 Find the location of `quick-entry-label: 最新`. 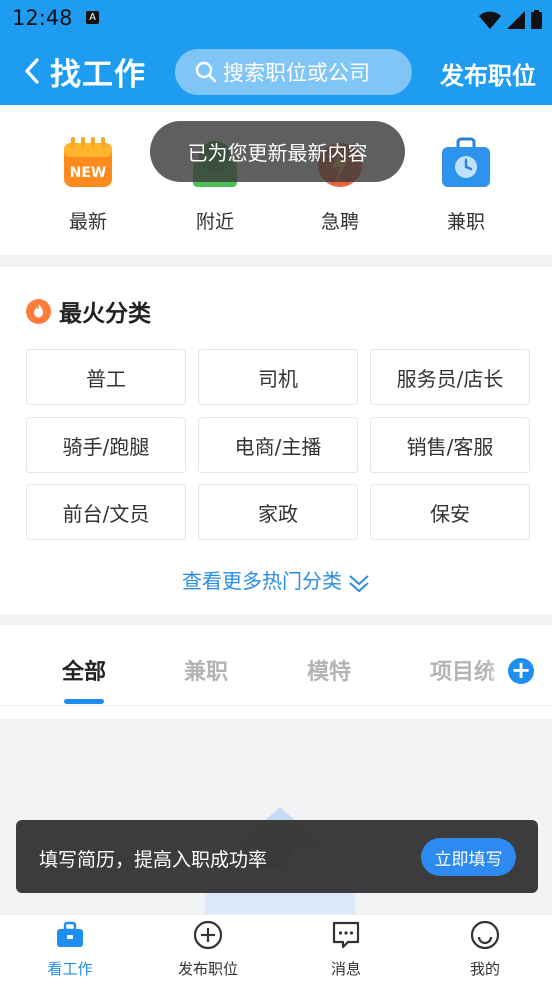

quick-entry-label: 最新 is located at coordinates (87, 222).